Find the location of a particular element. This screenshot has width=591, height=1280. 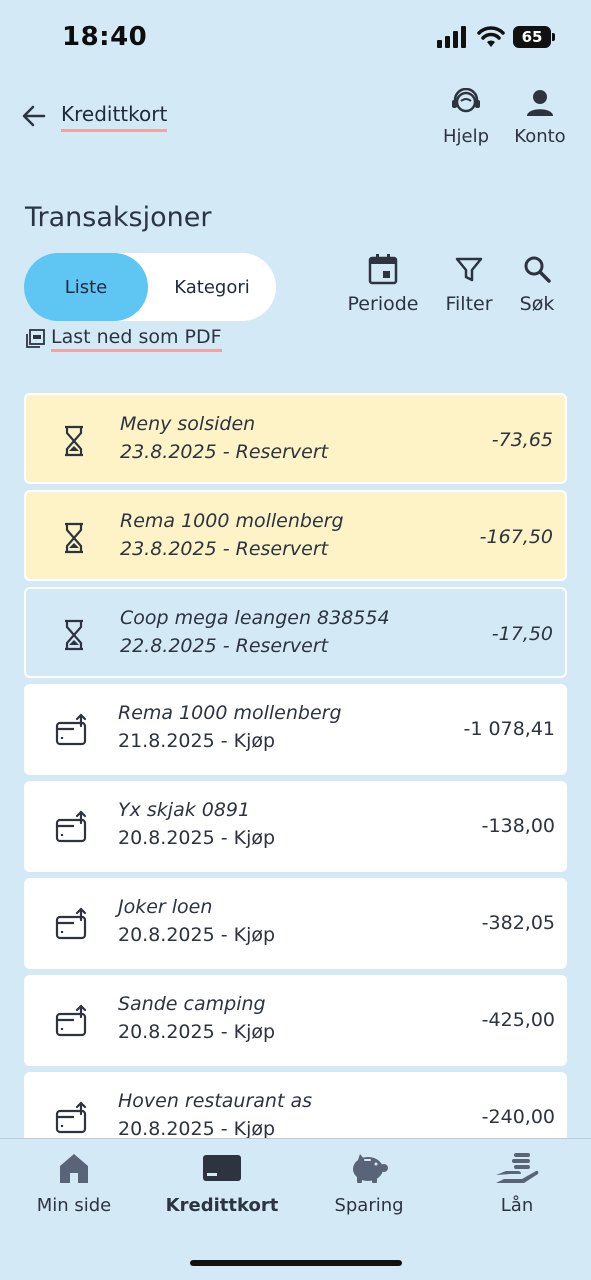

transaction-name: Yx skjak 0891 is located at coordinates (184, 810).